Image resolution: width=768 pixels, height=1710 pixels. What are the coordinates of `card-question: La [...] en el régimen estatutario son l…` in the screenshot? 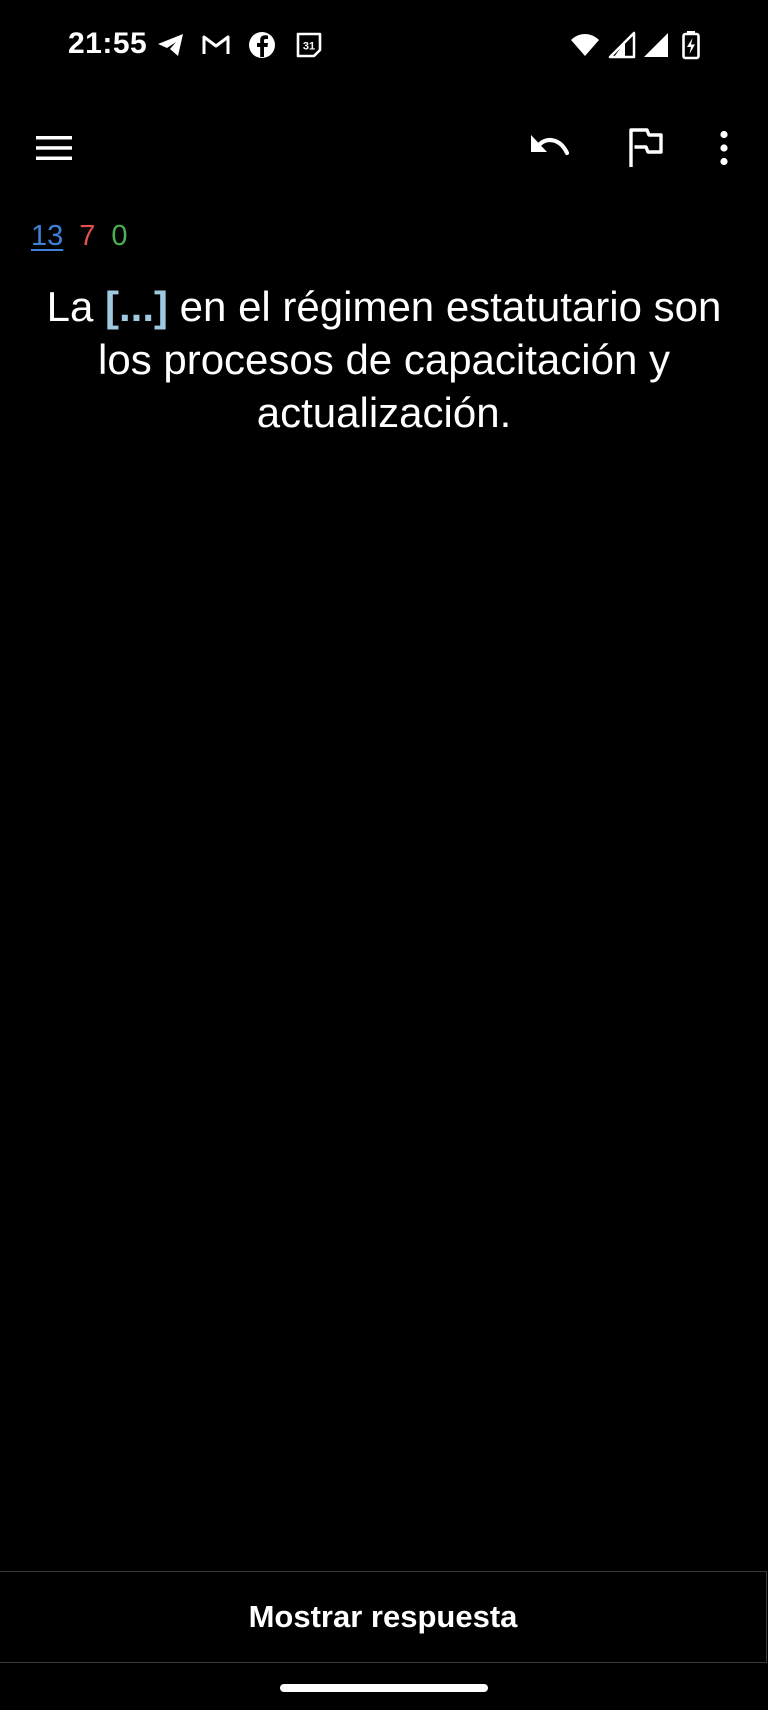 It's located at (384, 359).